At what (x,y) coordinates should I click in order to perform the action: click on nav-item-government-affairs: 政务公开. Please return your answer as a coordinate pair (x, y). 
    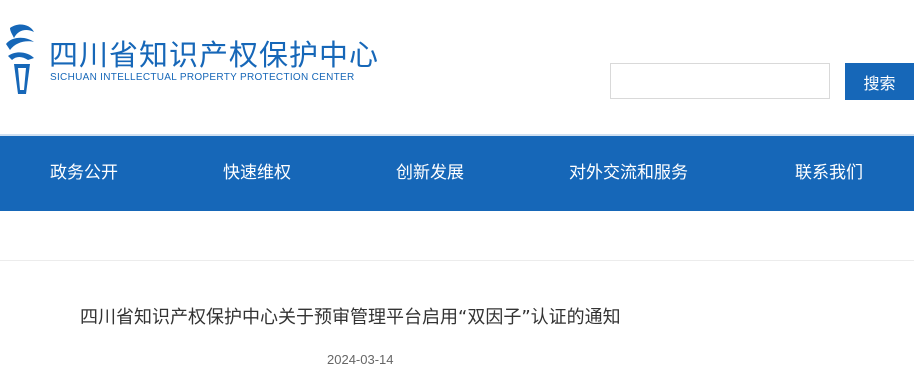
    Looking at the image, I should click on (84, 173).